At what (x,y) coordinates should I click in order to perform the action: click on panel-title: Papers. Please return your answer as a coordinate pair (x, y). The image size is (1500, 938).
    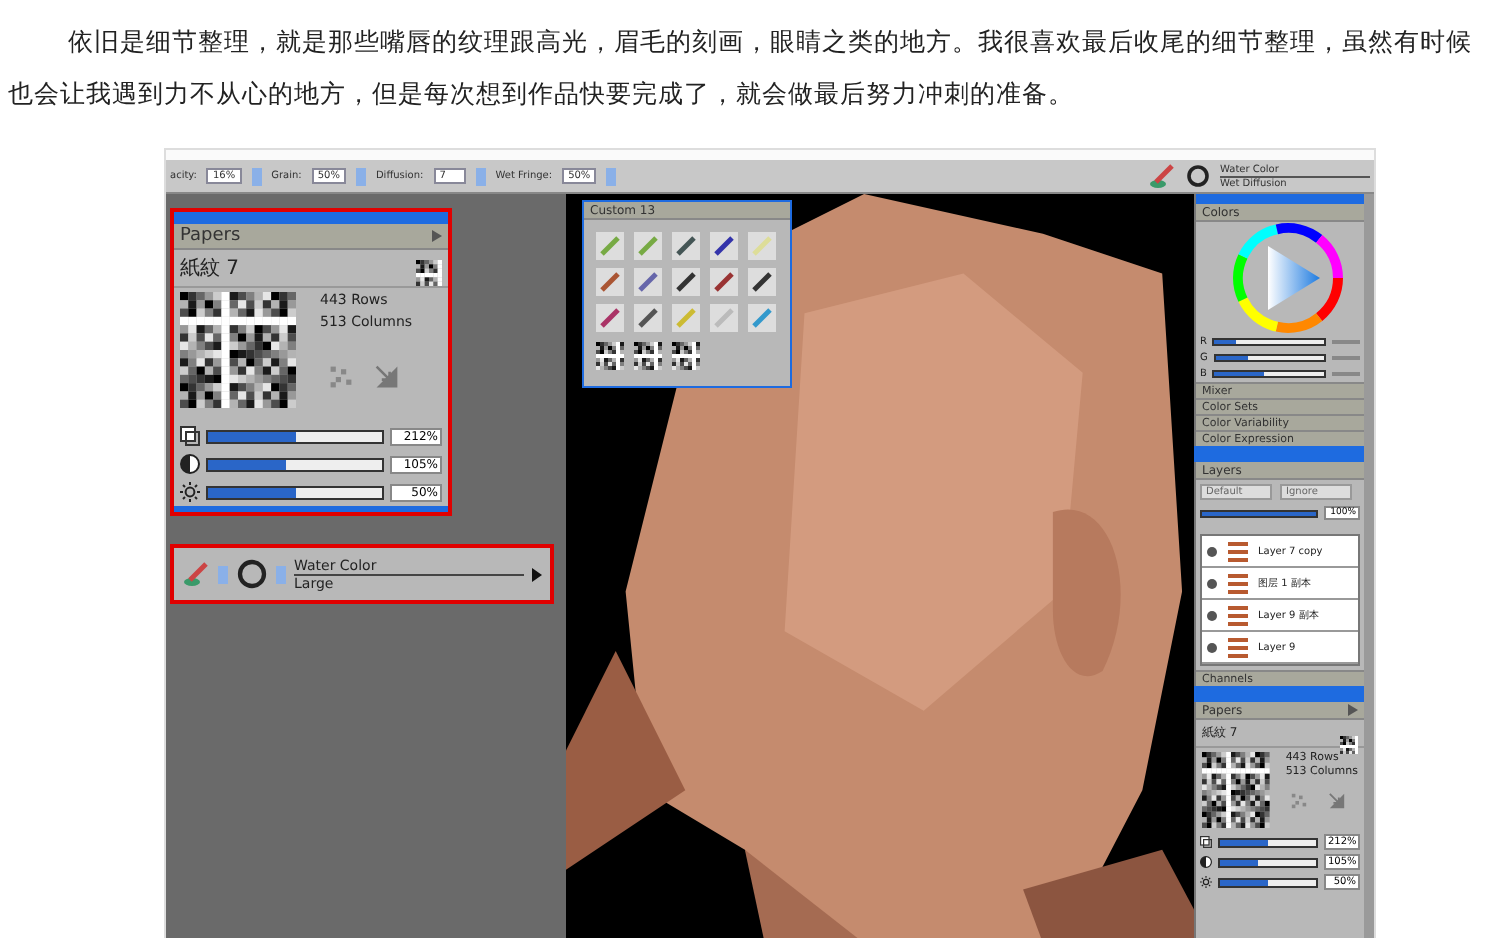
    Looking at the image, I should click on (210, 236).